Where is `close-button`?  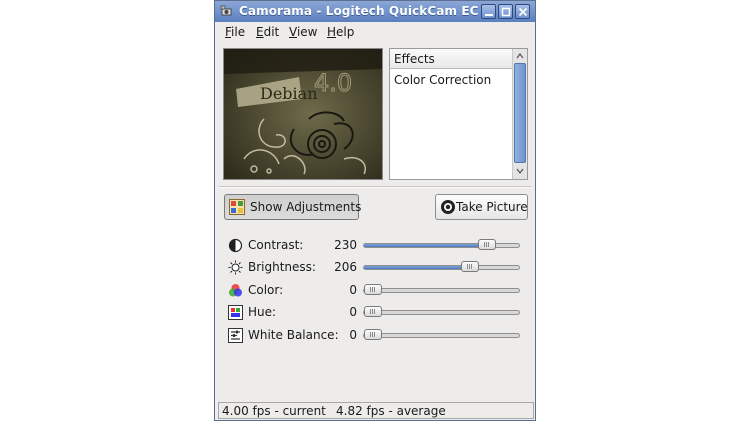 close-button is located at coordinates (522, 11).